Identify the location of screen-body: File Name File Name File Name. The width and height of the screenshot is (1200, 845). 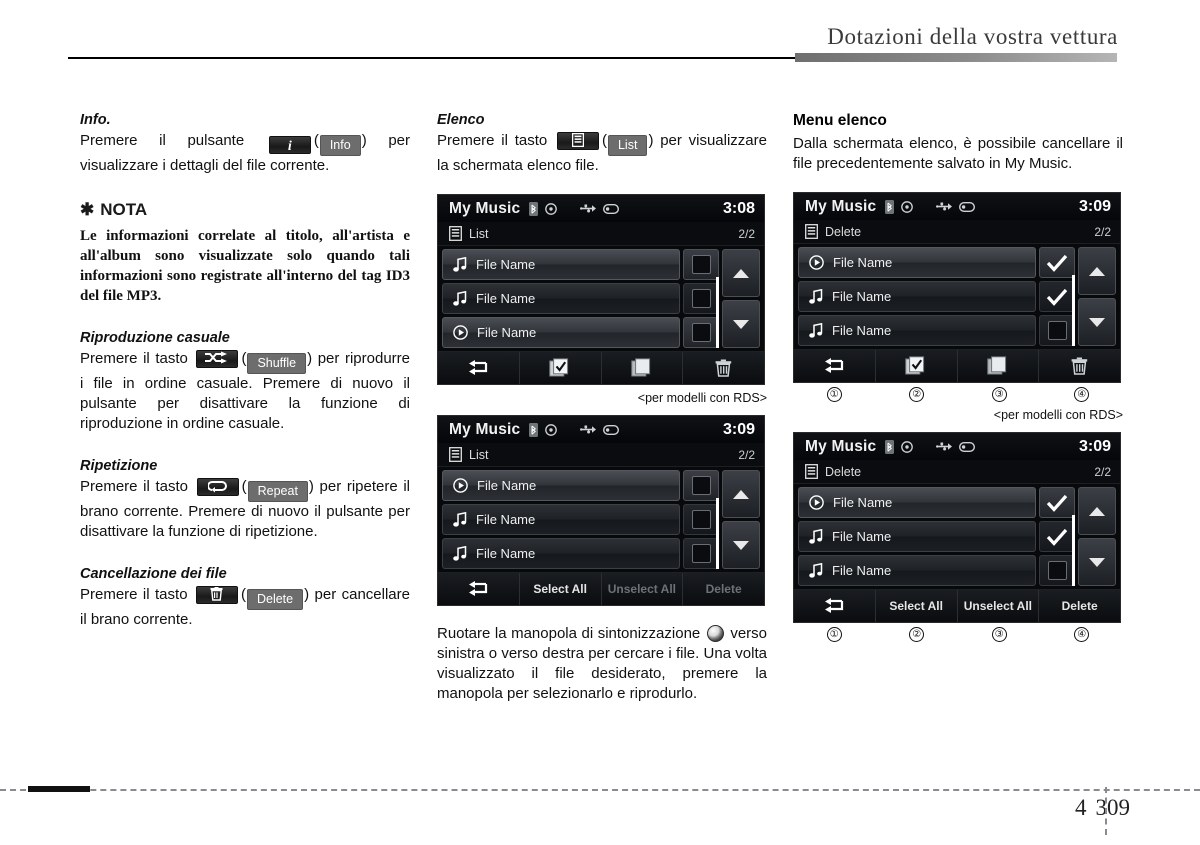
(601, 519).